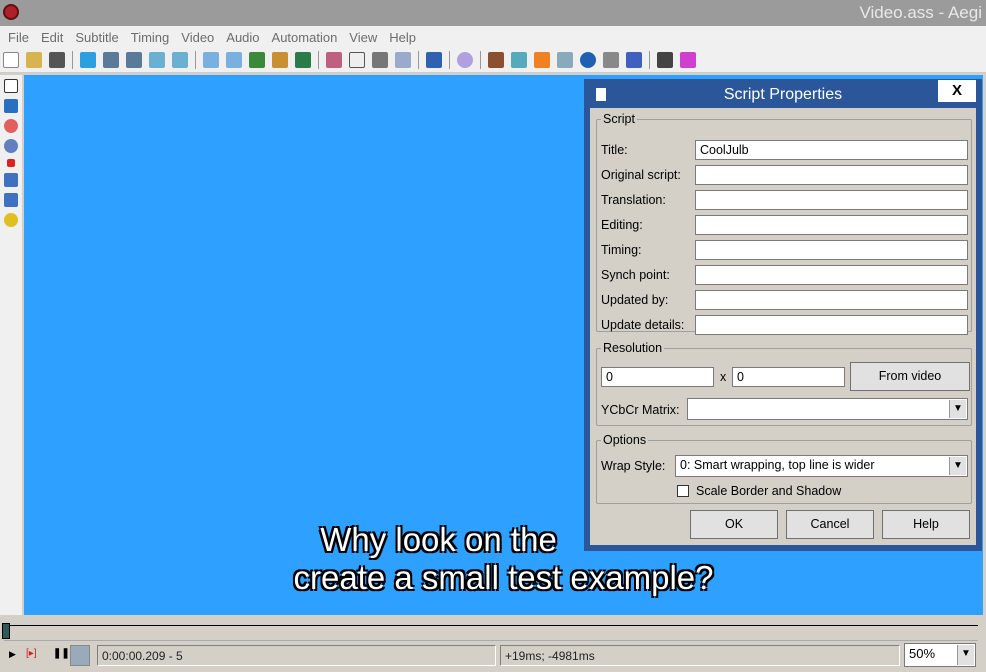 The width and height of the screenshot is (986, 672). What do you see at coordinates (296, 655) in the screenshot?
I see `time-display: 0:00:00.209 - 5` at bounding box center [296, 655].